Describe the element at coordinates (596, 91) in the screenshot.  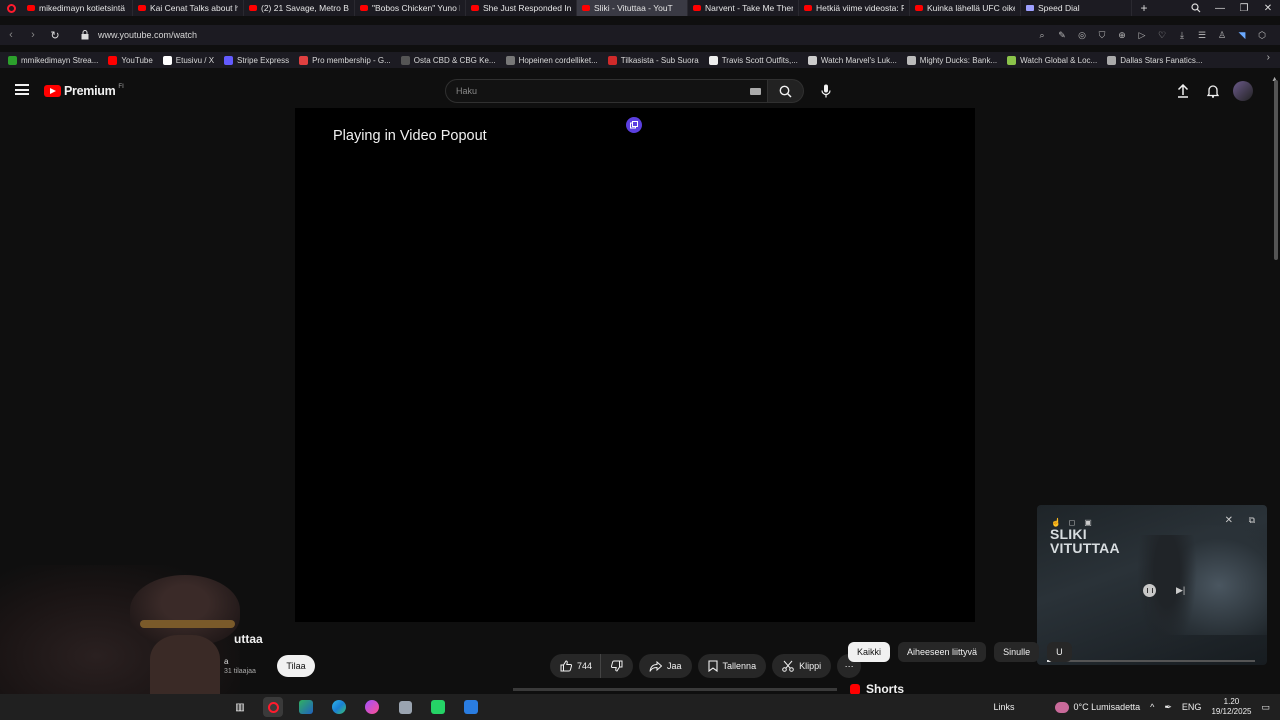
I see `search-input` at that location.